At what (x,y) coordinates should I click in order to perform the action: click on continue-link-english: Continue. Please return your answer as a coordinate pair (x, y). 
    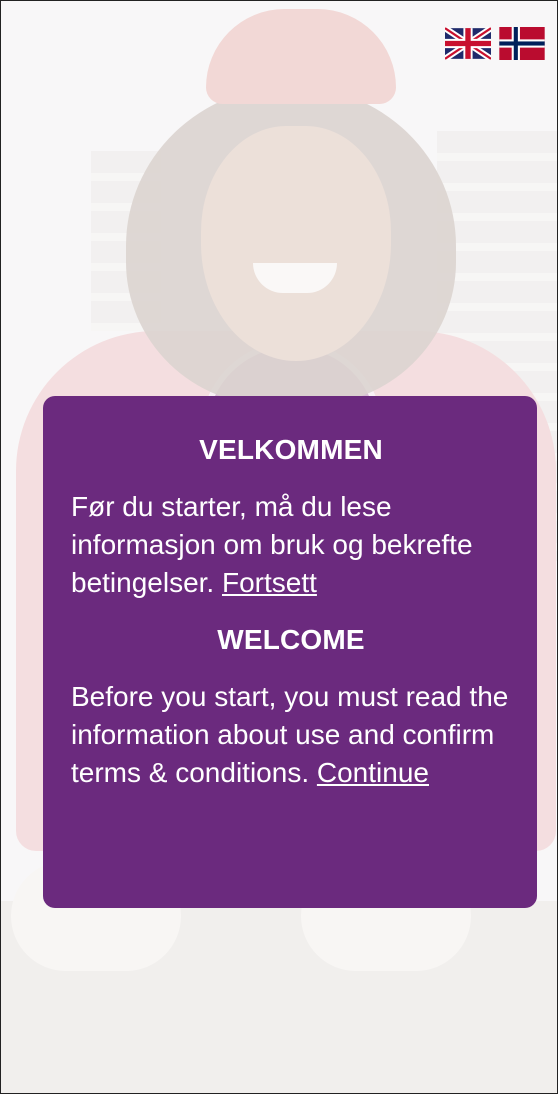
    Looking at the image, I should click on (373, 772).